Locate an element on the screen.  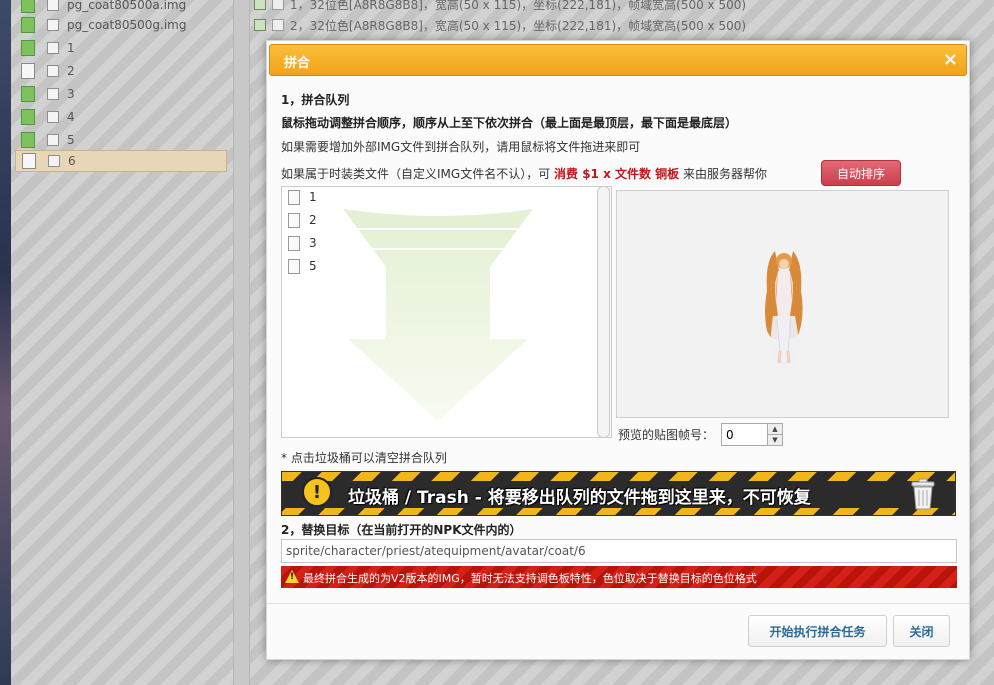
queue-item: 1 is located at coordinates (302, 197).